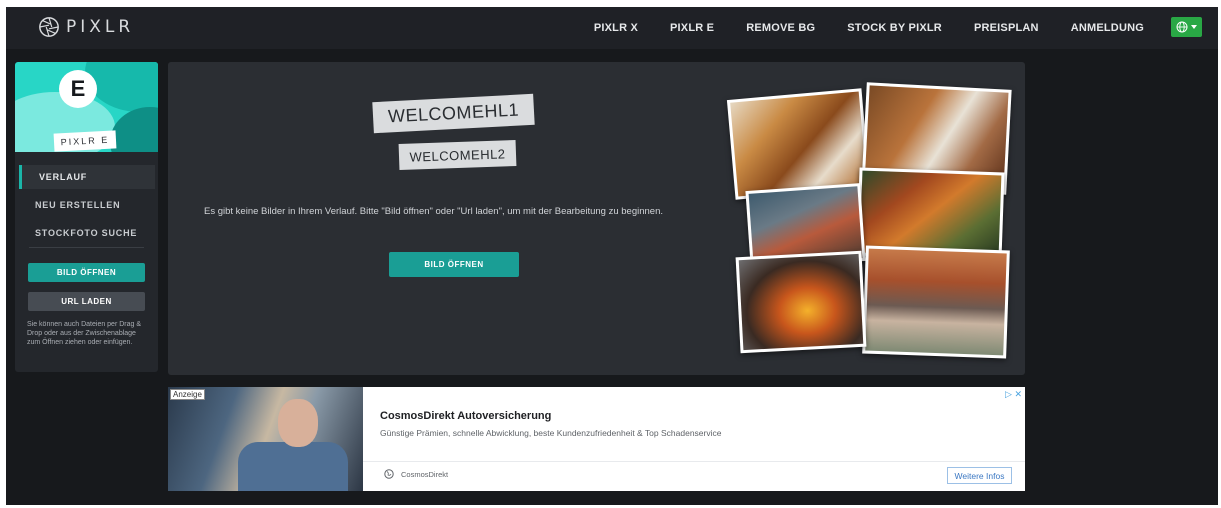 The image size is (1221, 508). Describe the element at coordinates (425, 474) in the screenshot. I see `ad-source: CosmosDirekt` at that location.